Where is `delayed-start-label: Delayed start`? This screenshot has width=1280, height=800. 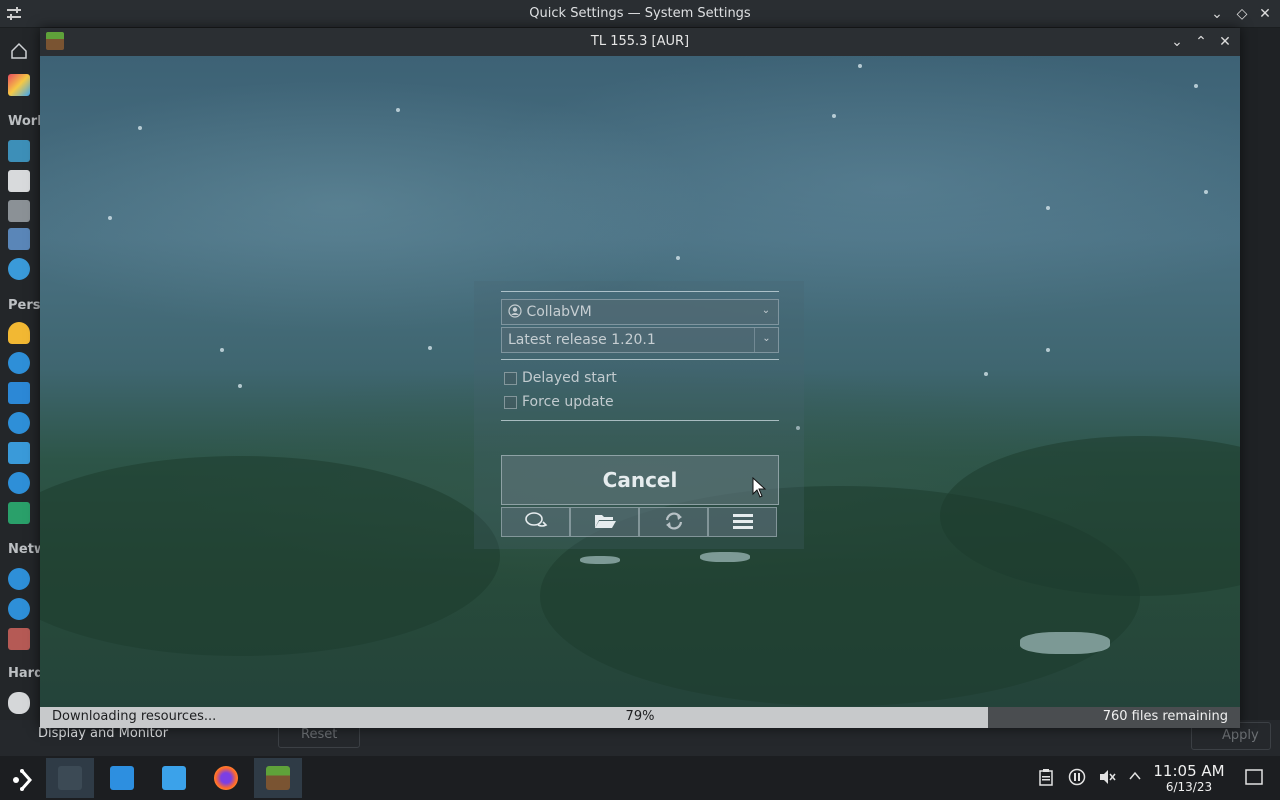 delayed-start-label: Delayed start is located at coordinates (569, 378).